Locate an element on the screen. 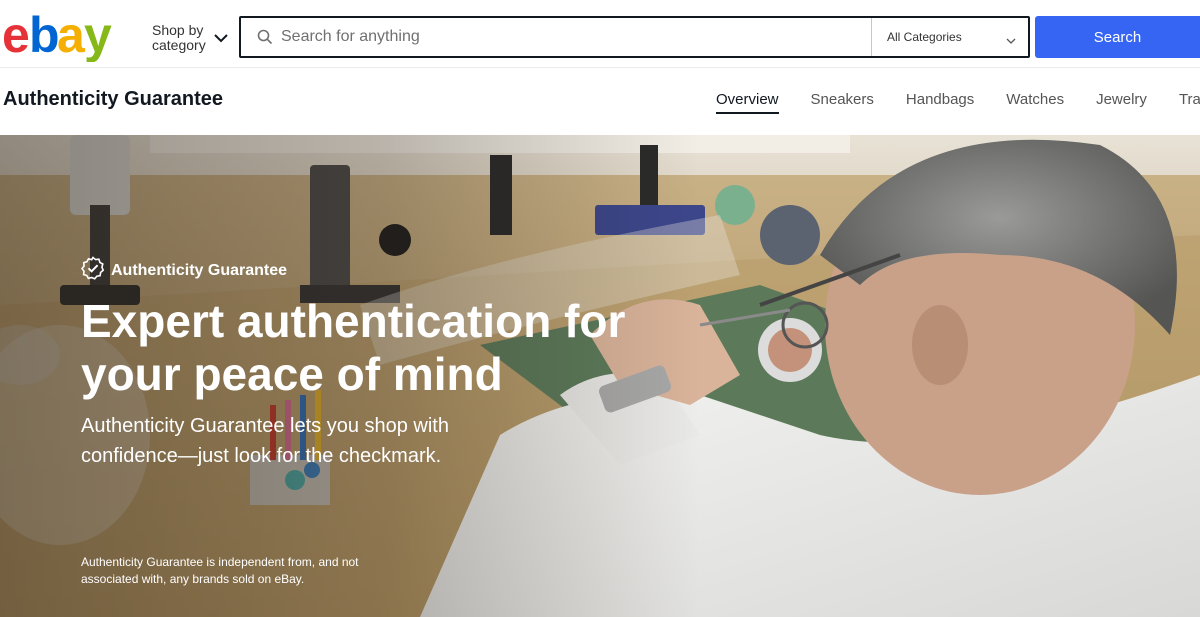  tab-watches: Watches is located at coordinates (1035, 102).